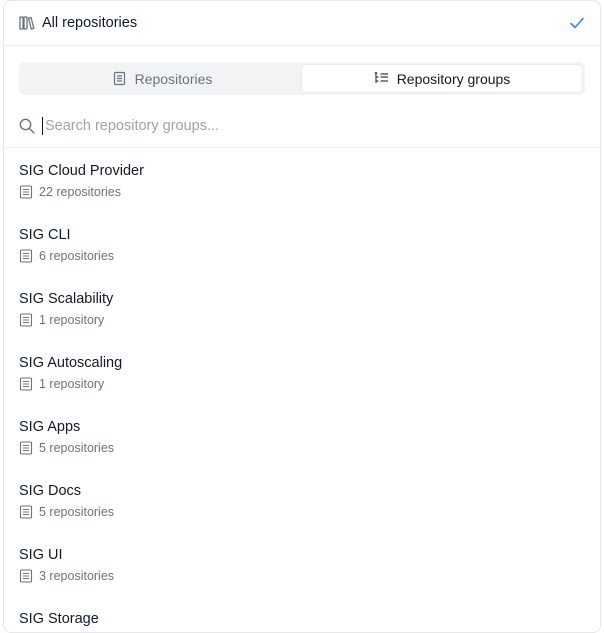 This screenshot has width=604, height=633. I want to click on search-input, so click(283, 126).